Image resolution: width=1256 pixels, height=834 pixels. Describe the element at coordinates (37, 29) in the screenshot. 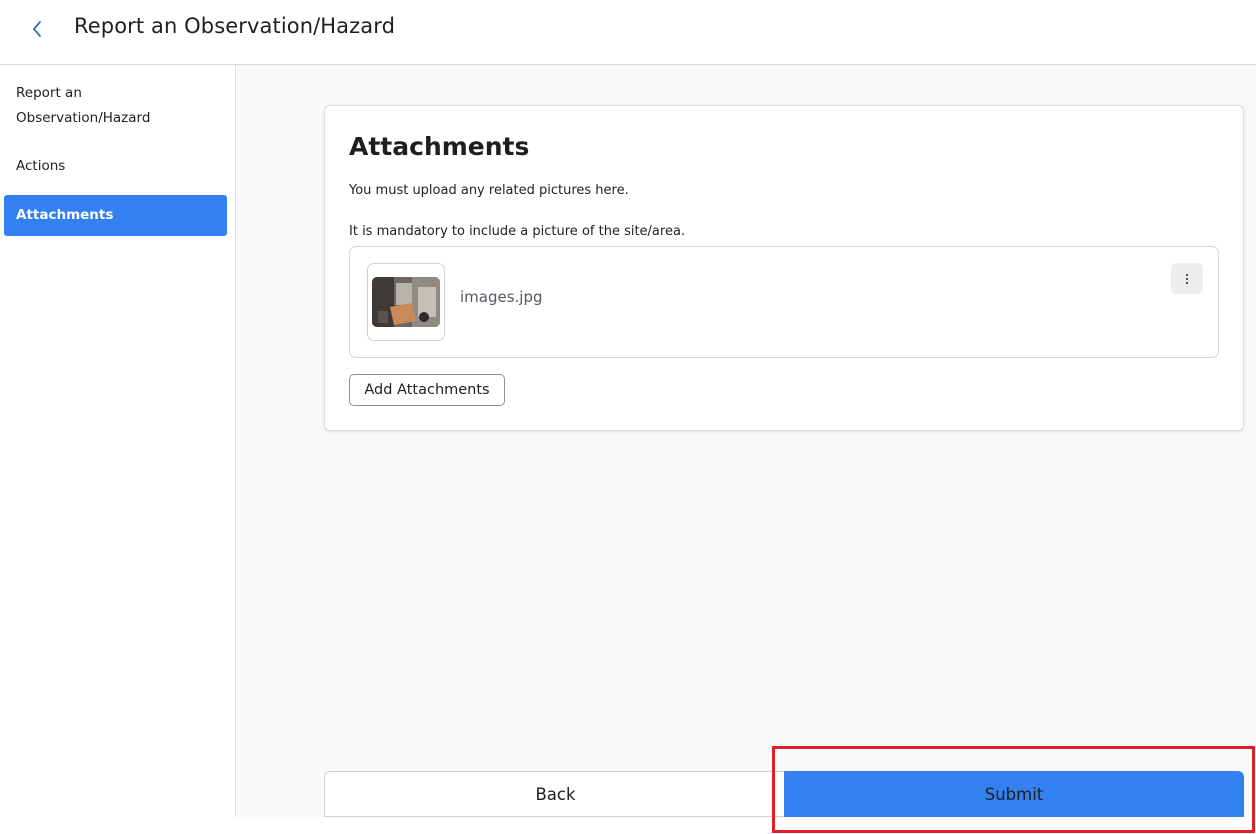

I see `chevron-left-icon` at that location.